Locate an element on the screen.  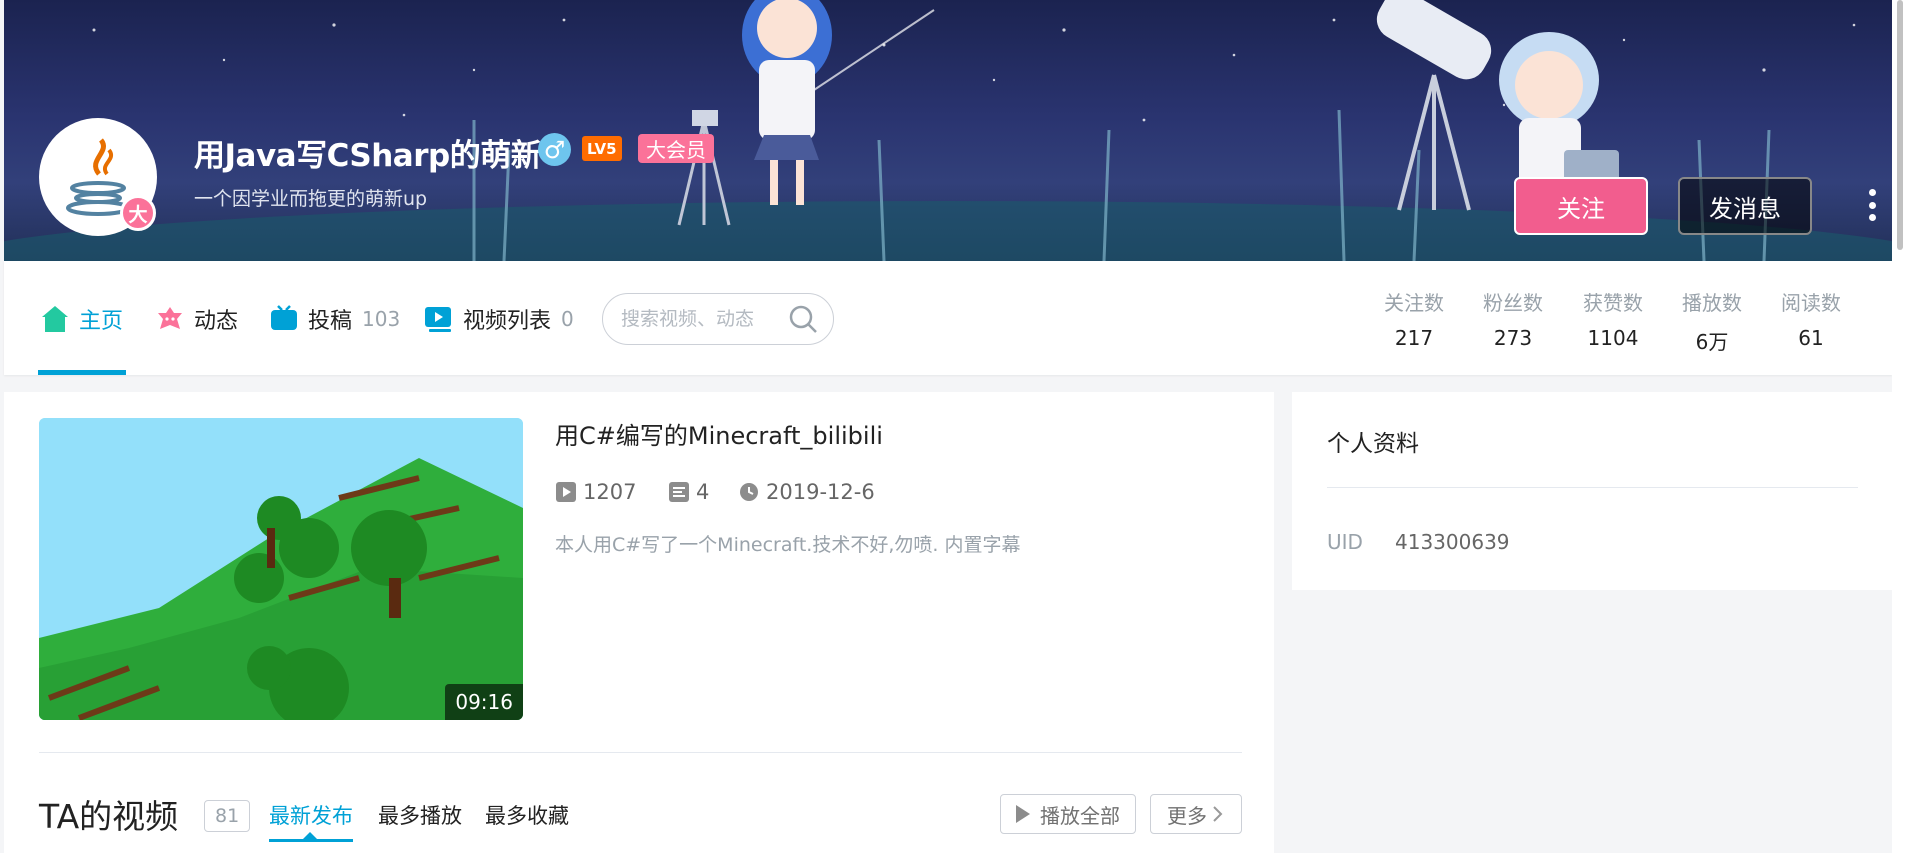
stat-label: 播放数 is located at coordinates (1712, 303).